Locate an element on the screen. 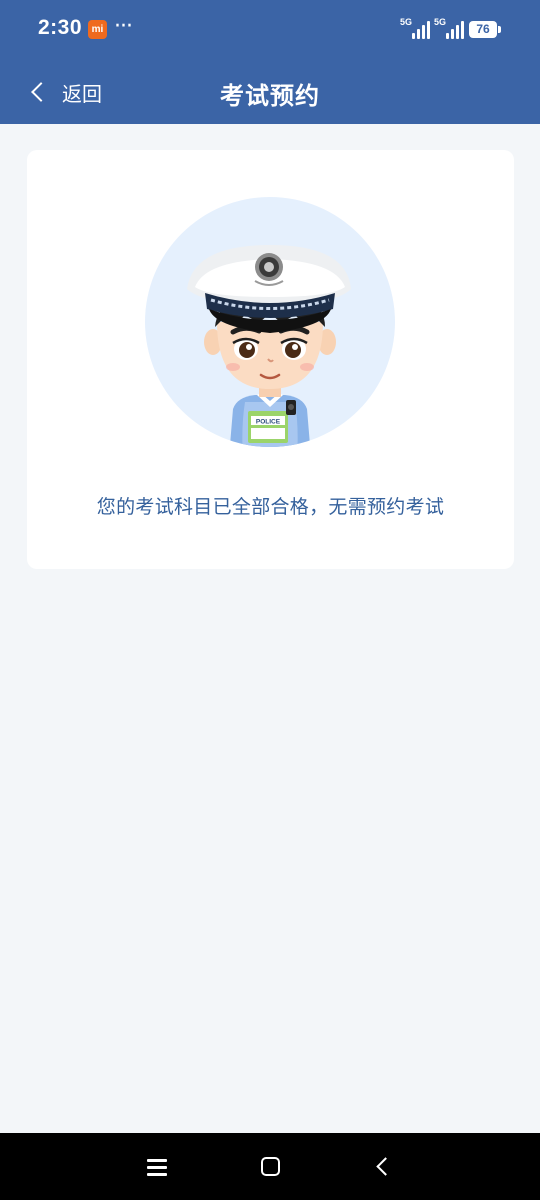  status-message: 您的考试科目已全部合格，无需预约考试 is located at coordinates (270, 507).